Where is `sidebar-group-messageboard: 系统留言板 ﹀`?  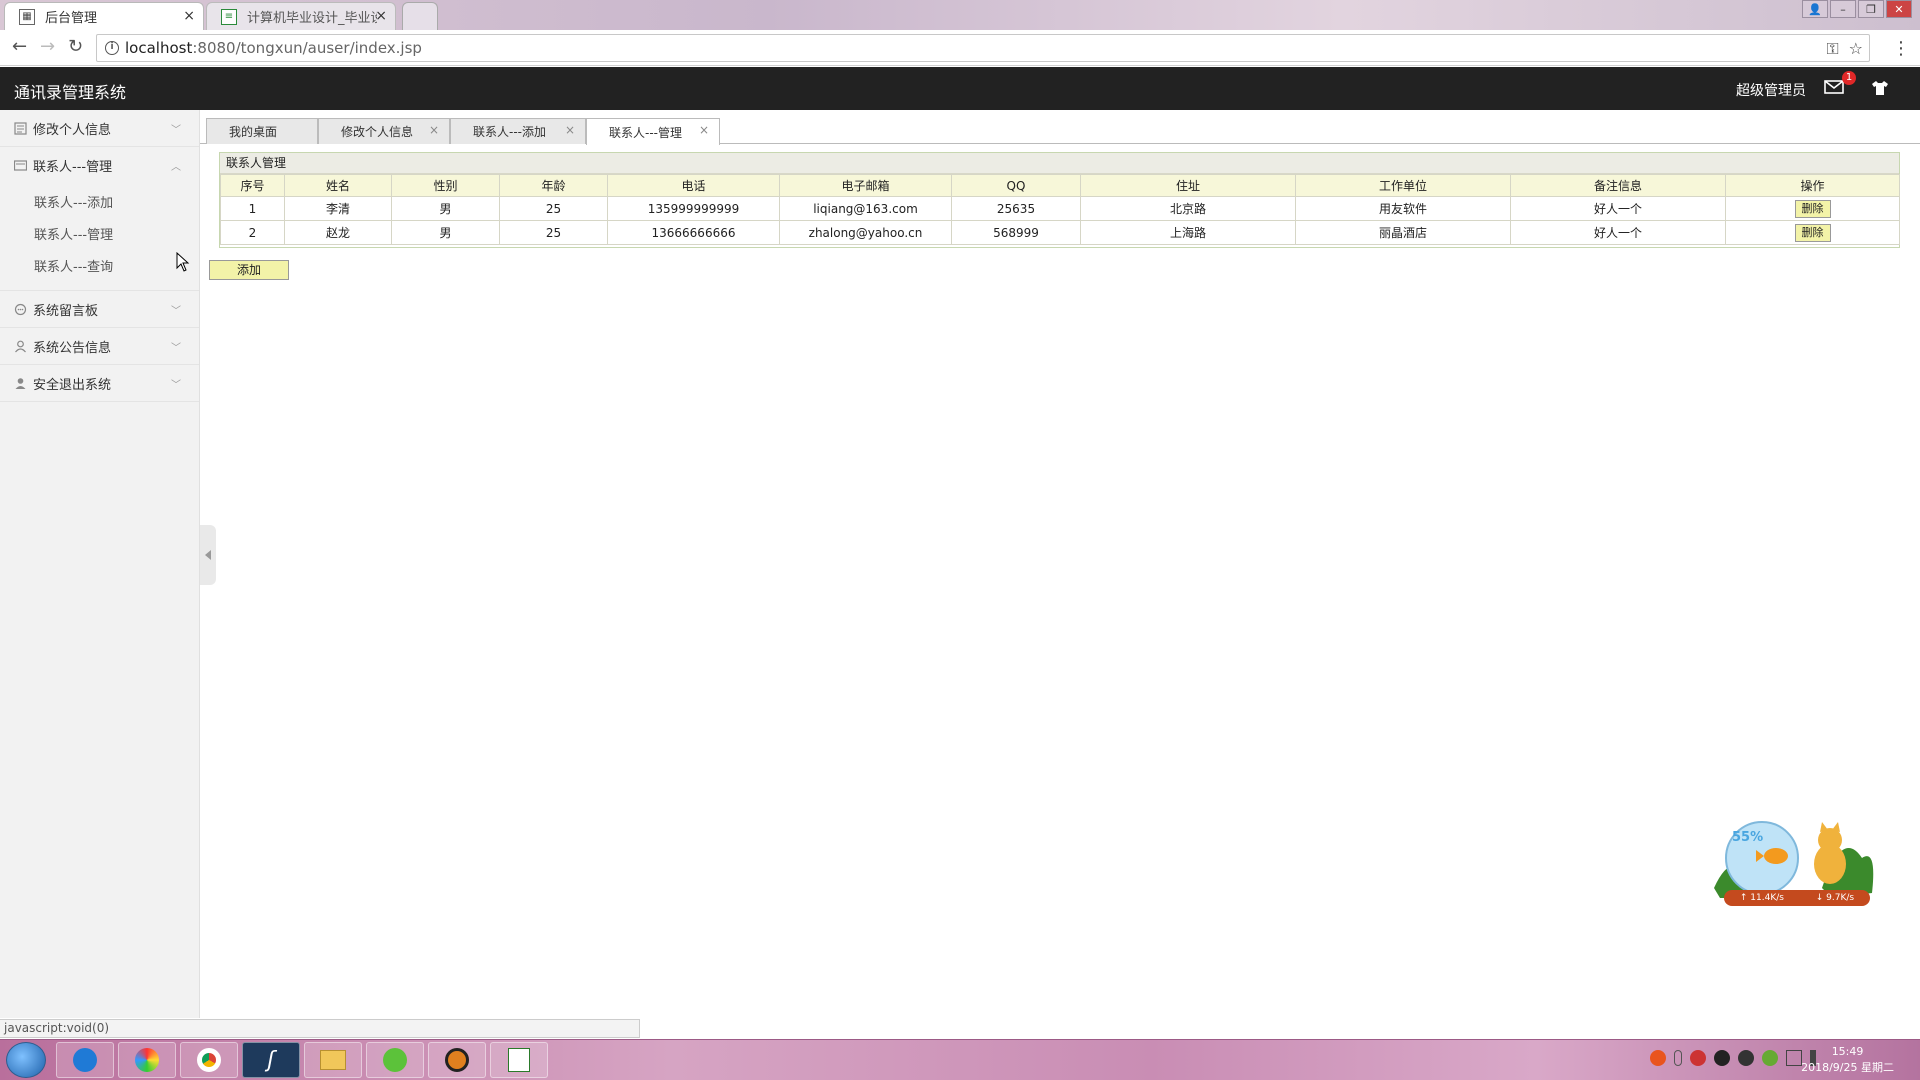
sidebar-group-messageboard: 系统留言板 ﹀ is located at coordinates (99, 309).